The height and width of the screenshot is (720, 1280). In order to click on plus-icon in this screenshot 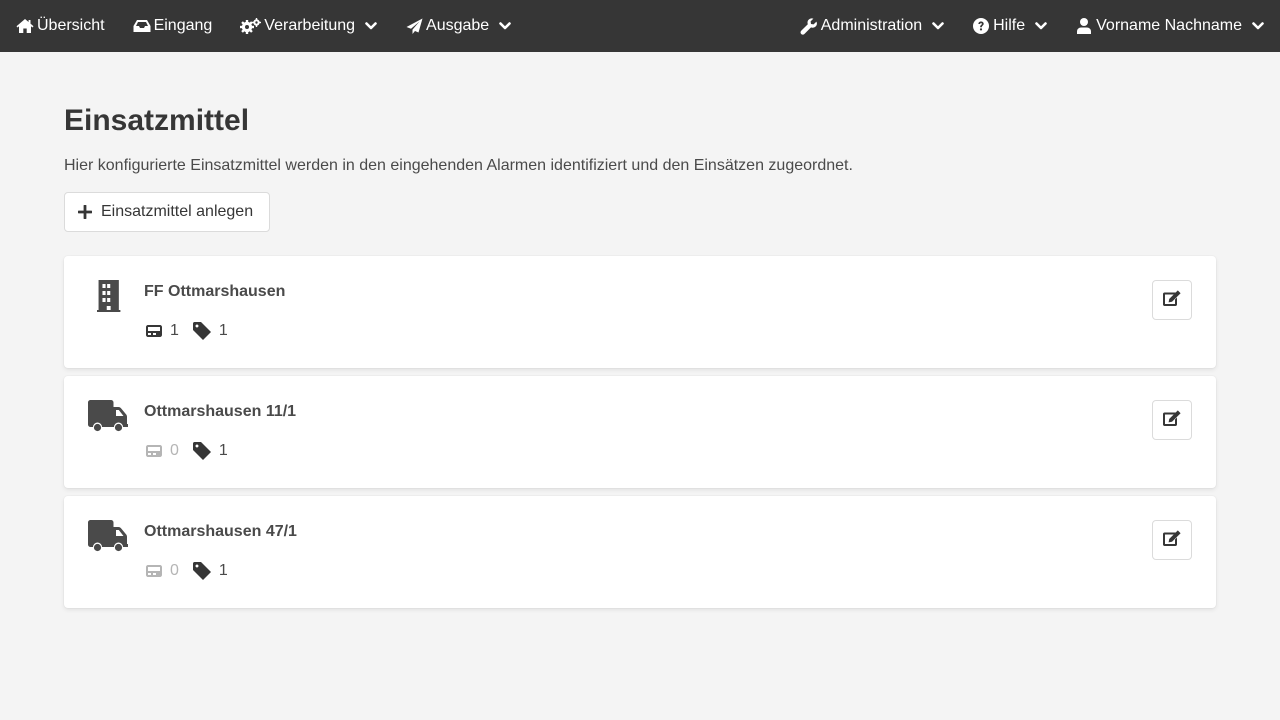, I will do `click(85, 212)`.